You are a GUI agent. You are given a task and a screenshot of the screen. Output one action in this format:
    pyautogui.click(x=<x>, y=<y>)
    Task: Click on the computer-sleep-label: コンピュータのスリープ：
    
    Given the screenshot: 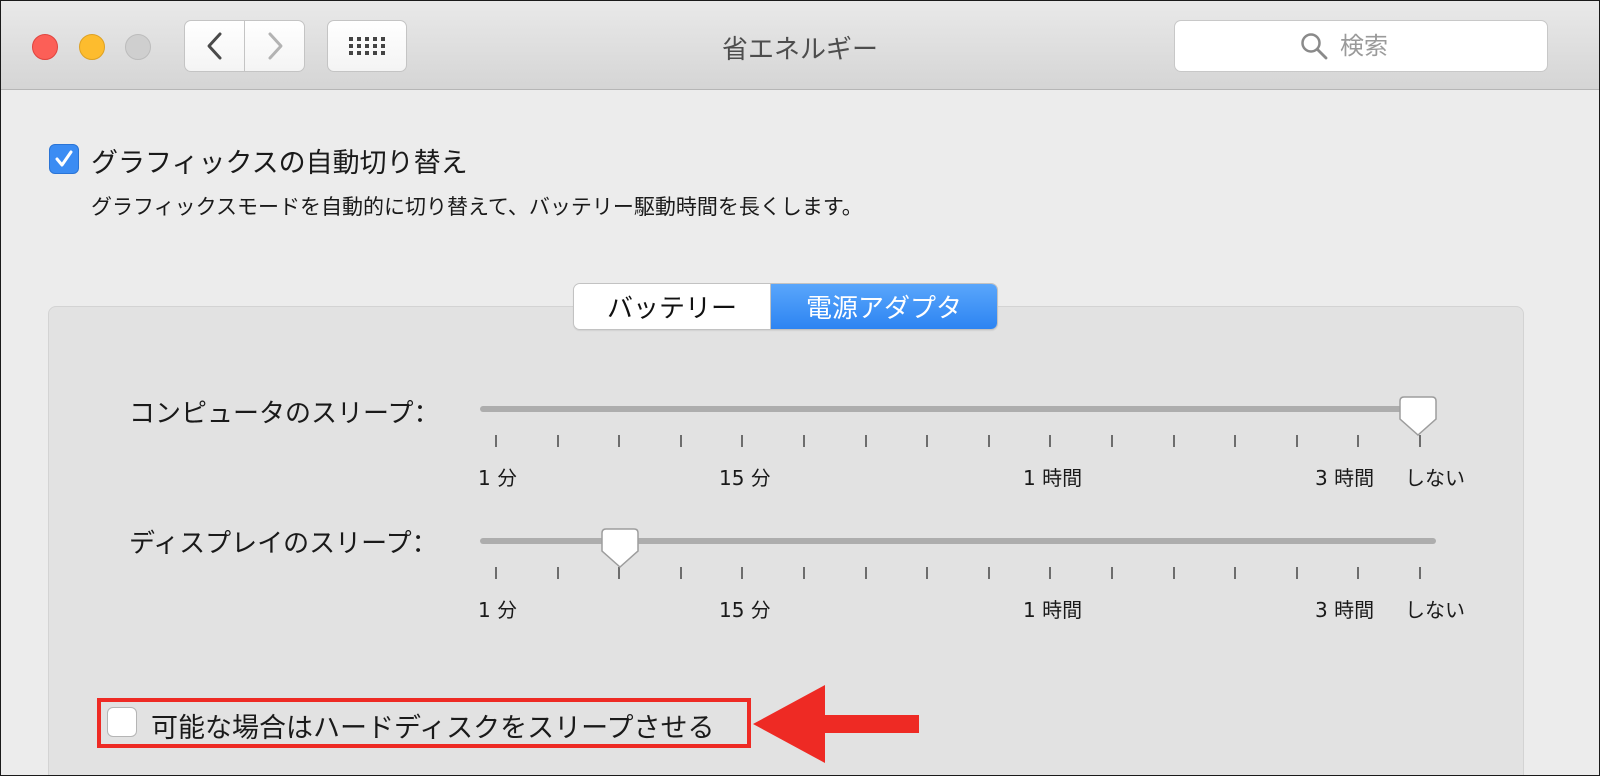 What is the action you would take?
    pyautogui.click(x=284, y=414)
    